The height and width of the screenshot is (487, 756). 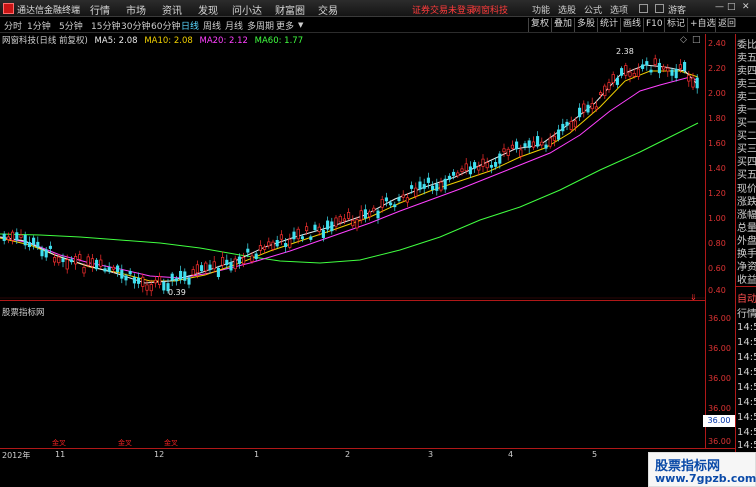 What do you see at coordinates (726, 25) in the screenshot?
I see `back-button: 返回` at bounding box center [726, 25].